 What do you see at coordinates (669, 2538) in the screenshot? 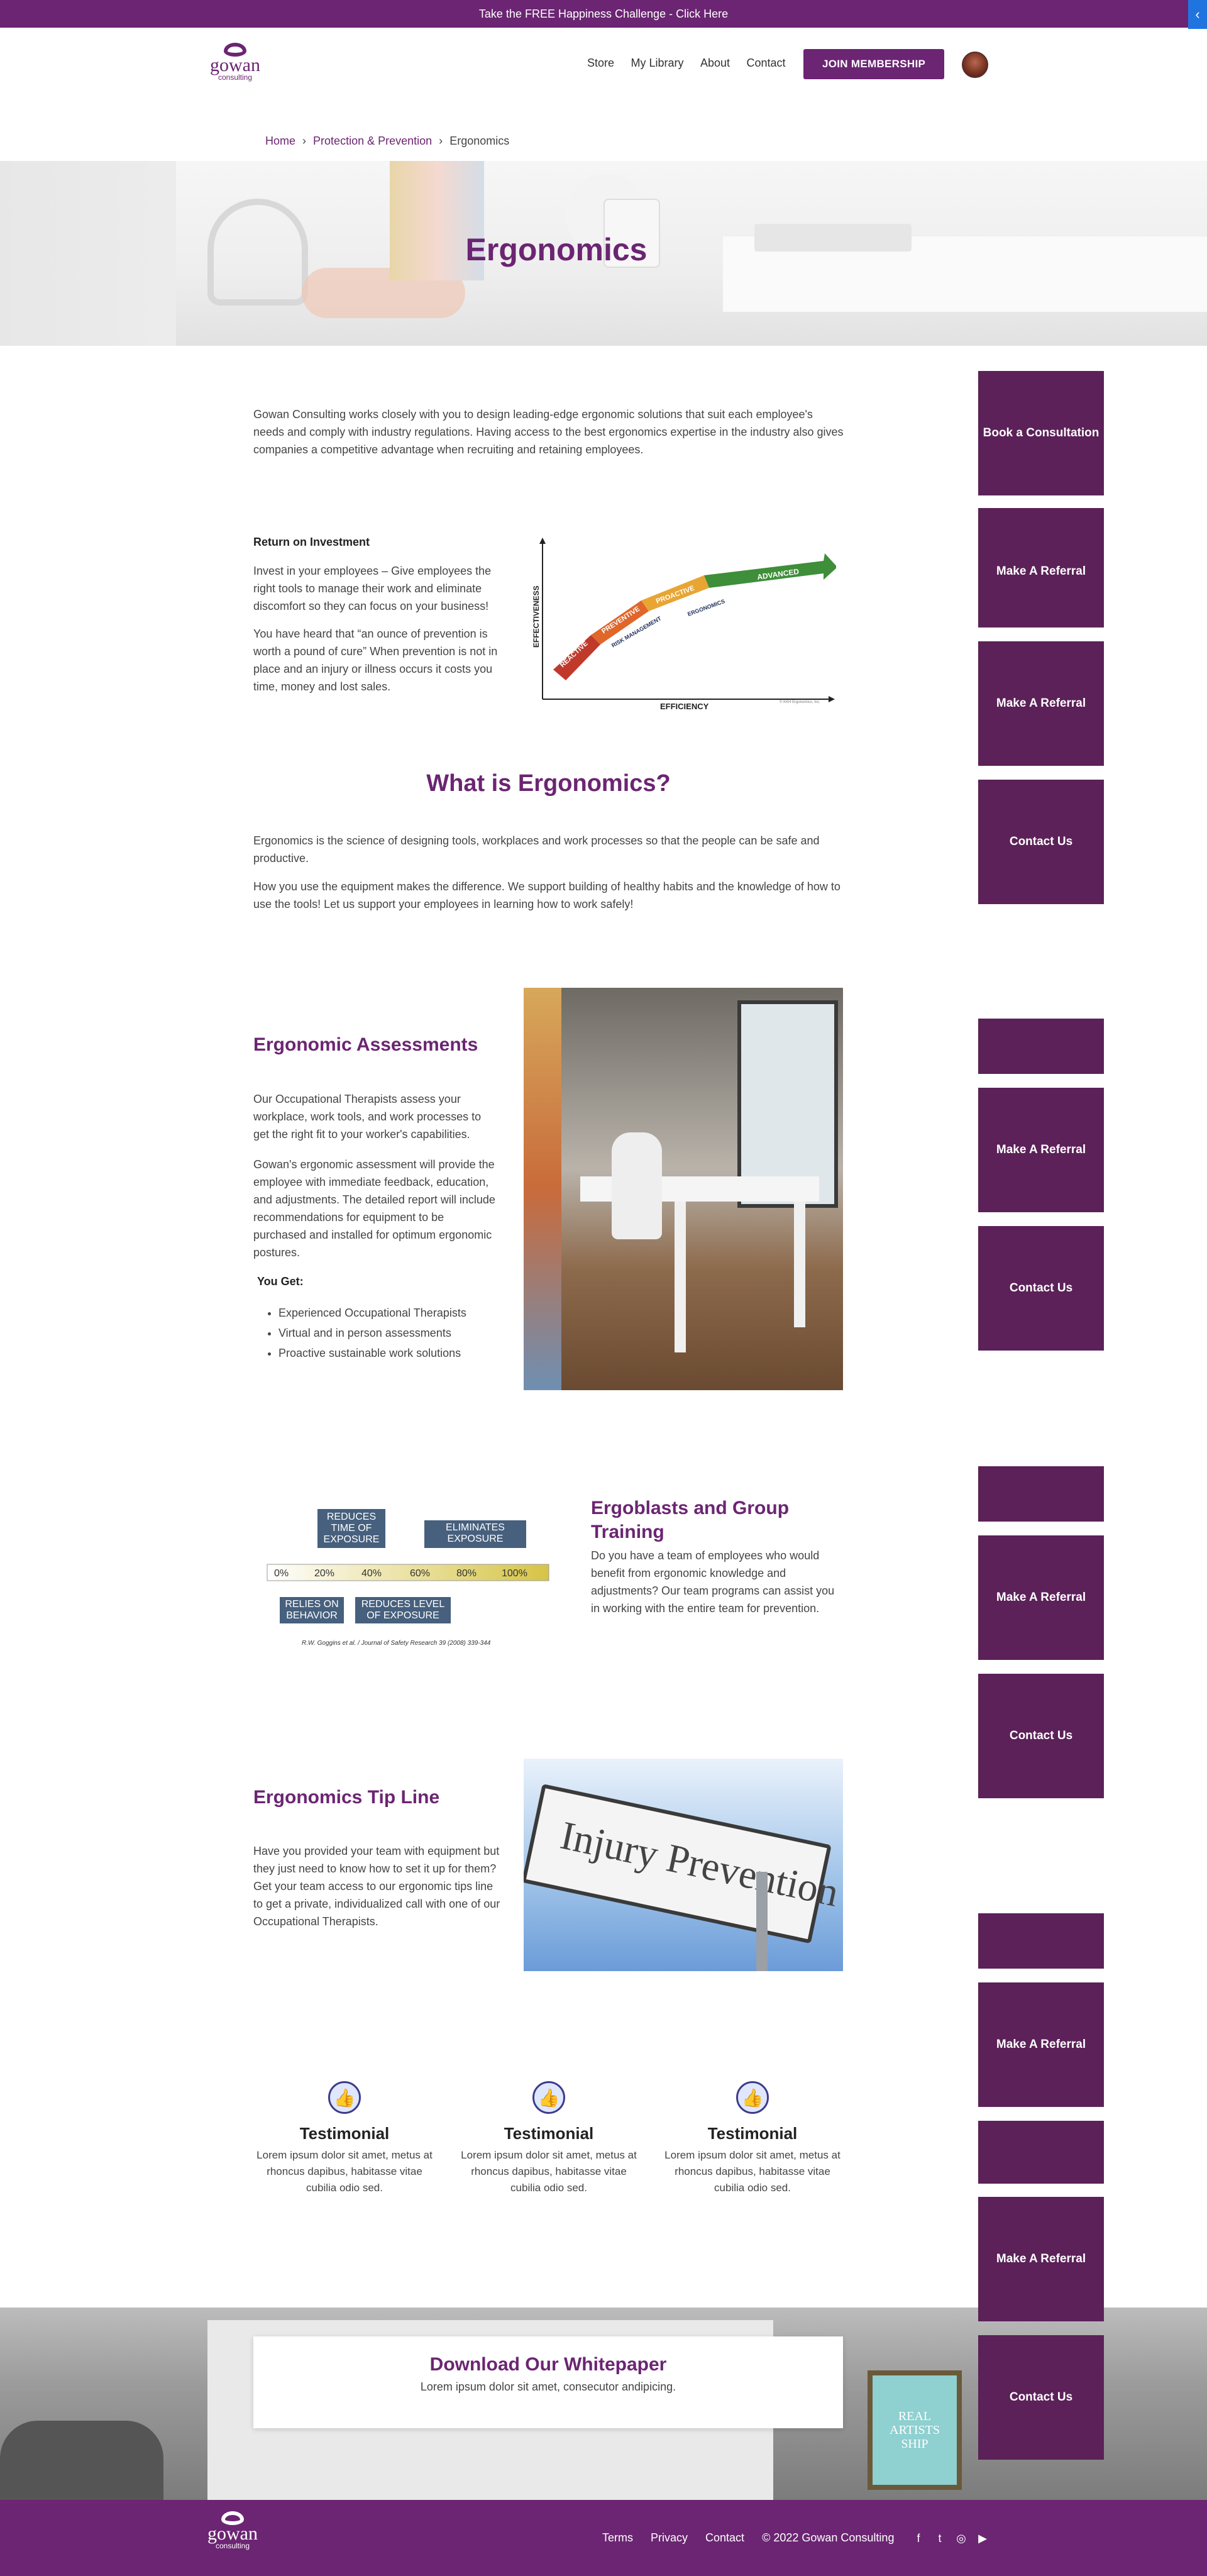
I see `footer-link-privacy: Privacy` at bounding box center [669, 2538].